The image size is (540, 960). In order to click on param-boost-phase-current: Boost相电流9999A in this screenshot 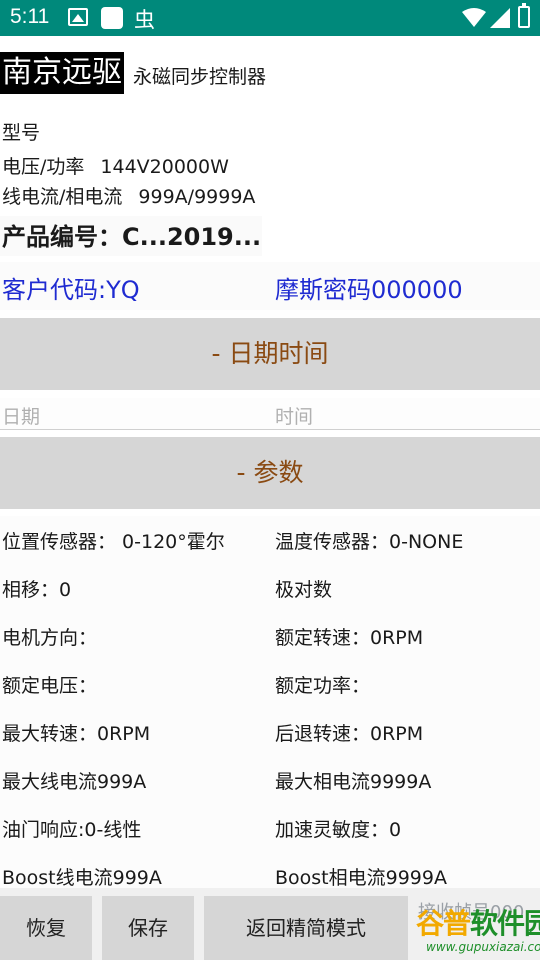, I will do `click(361, 876)`.